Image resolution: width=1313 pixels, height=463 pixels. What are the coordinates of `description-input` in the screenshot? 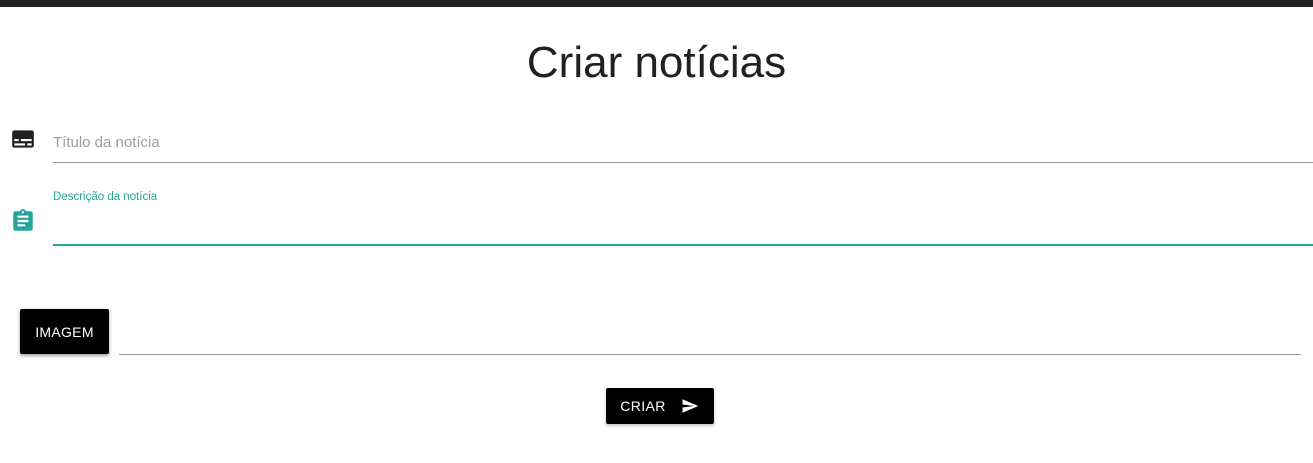 It's located at (683, 227).